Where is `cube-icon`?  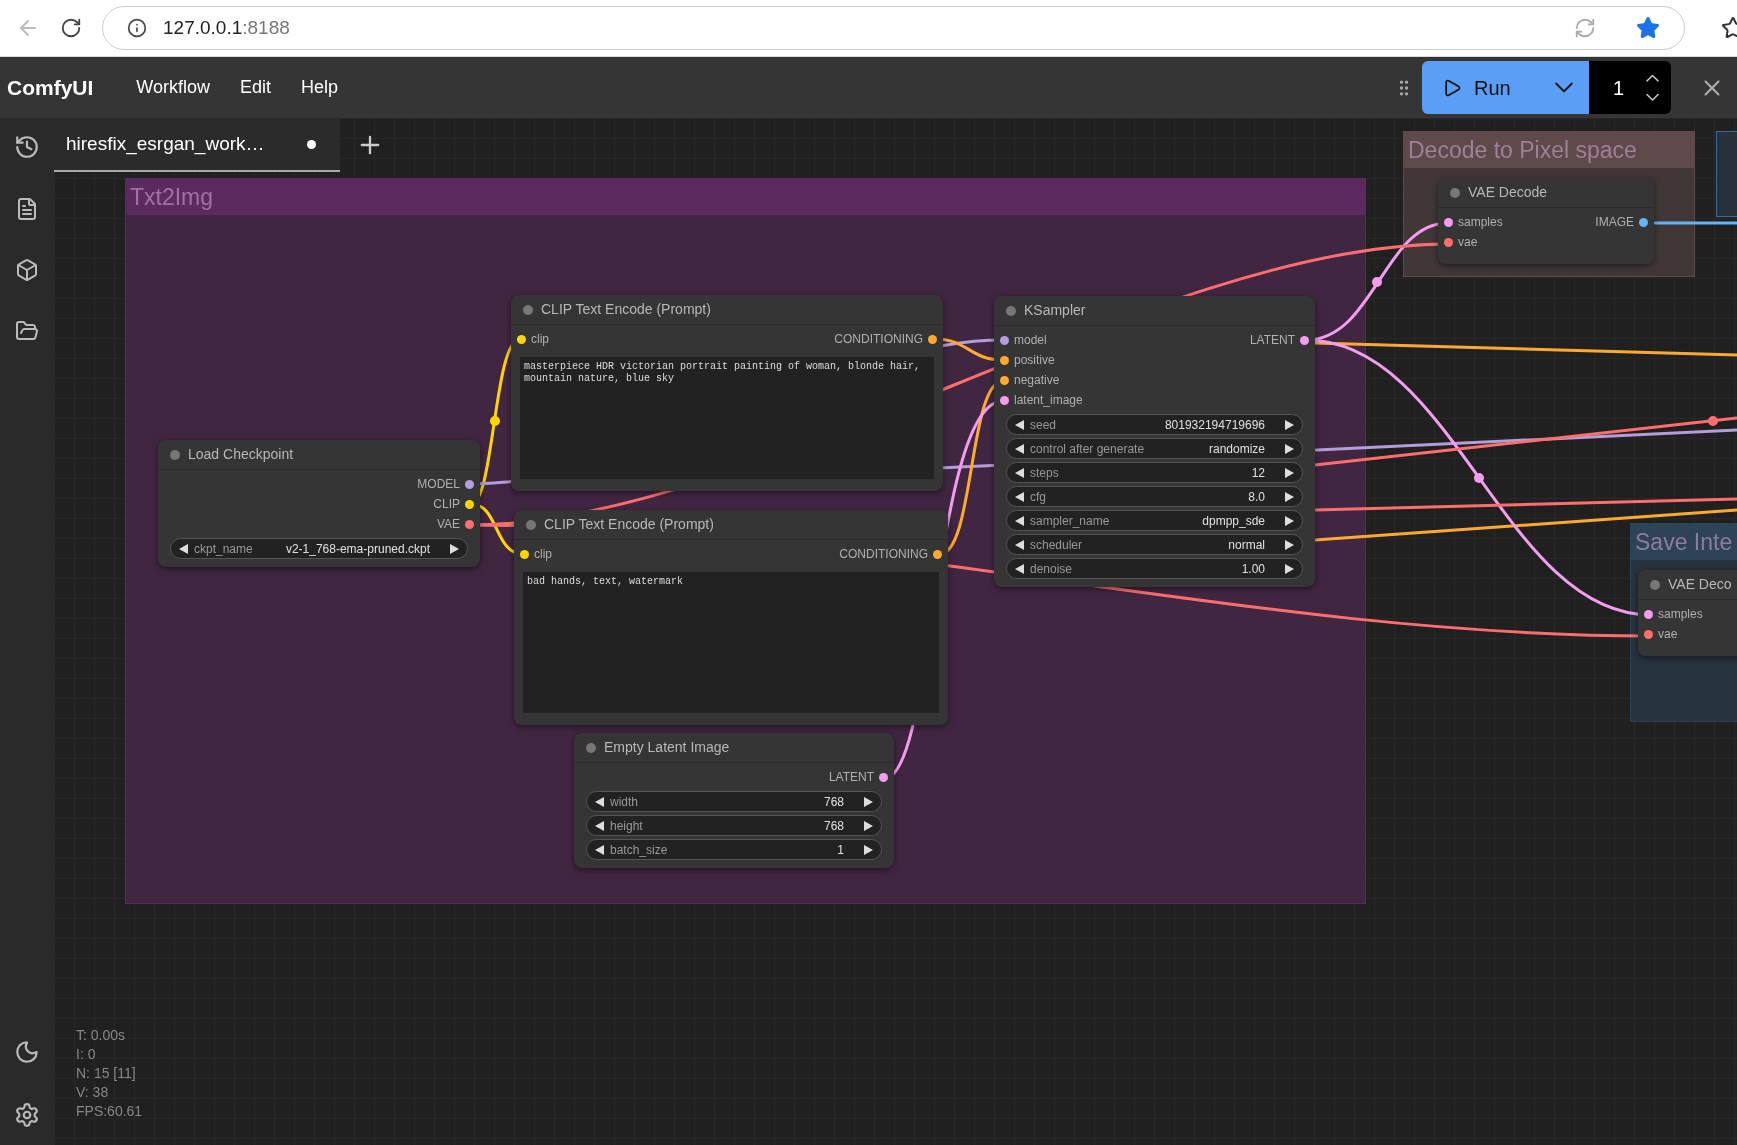
cube-icon is located at coordinates (27, 270).